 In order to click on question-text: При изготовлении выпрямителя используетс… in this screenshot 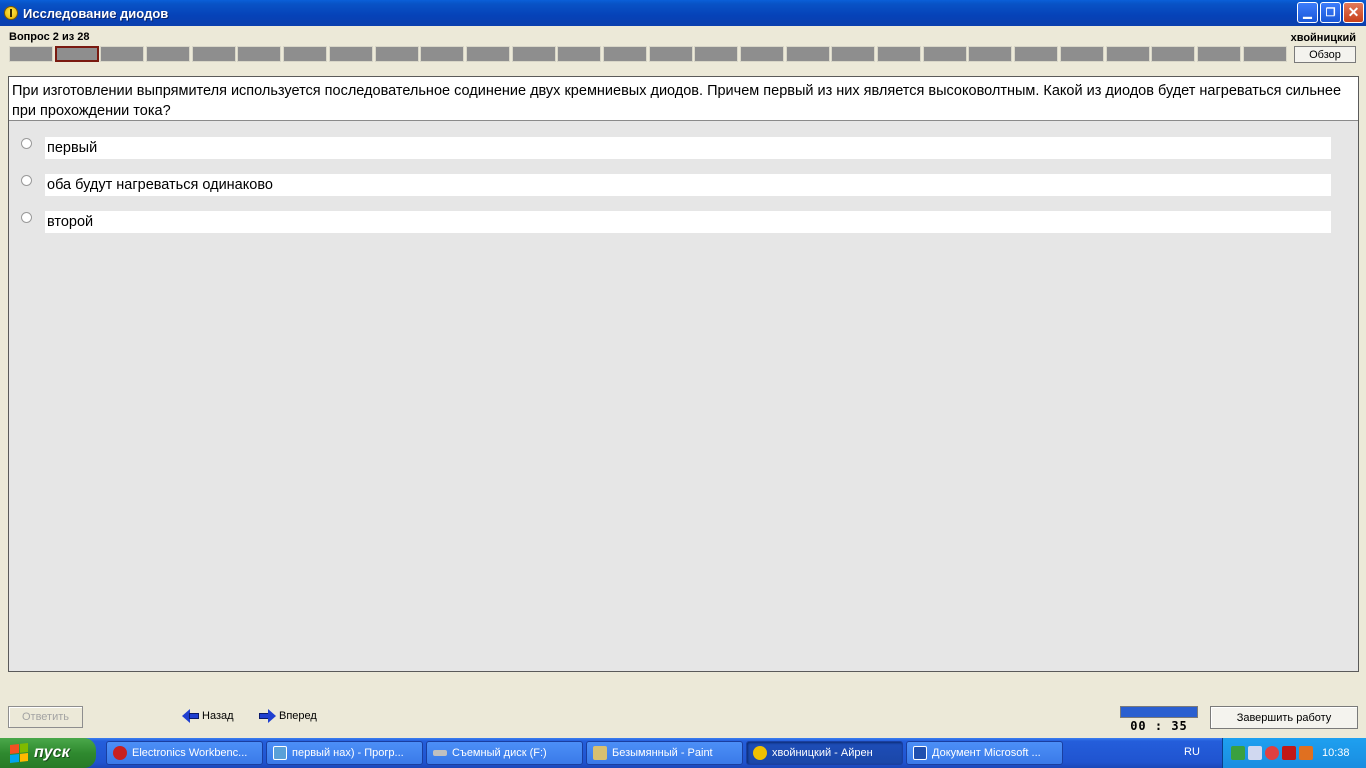, I will do `click(683, 99)`.